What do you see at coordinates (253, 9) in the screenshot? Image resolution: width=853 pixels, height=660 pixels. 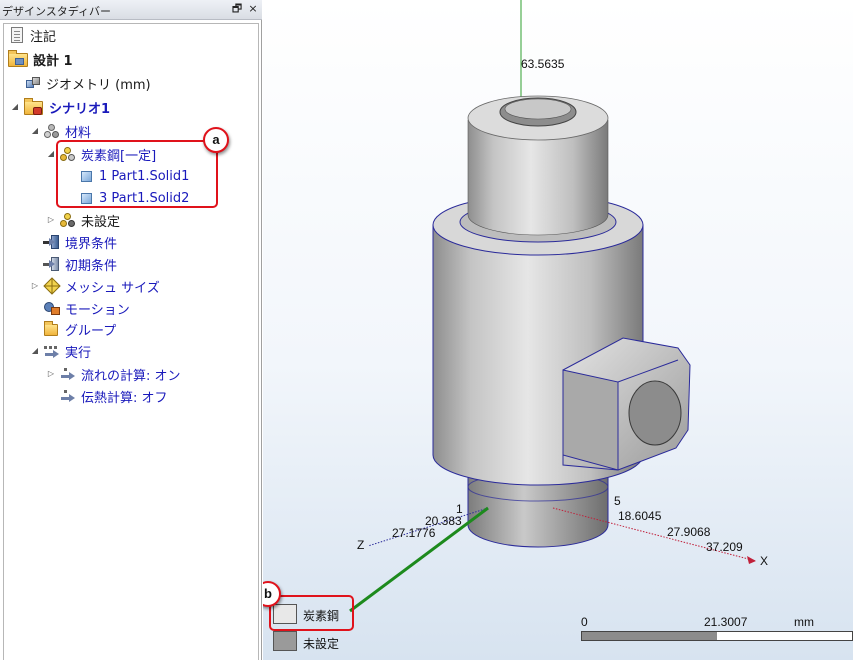 I see `close-icon: ×` at bounding box center [253, 9].